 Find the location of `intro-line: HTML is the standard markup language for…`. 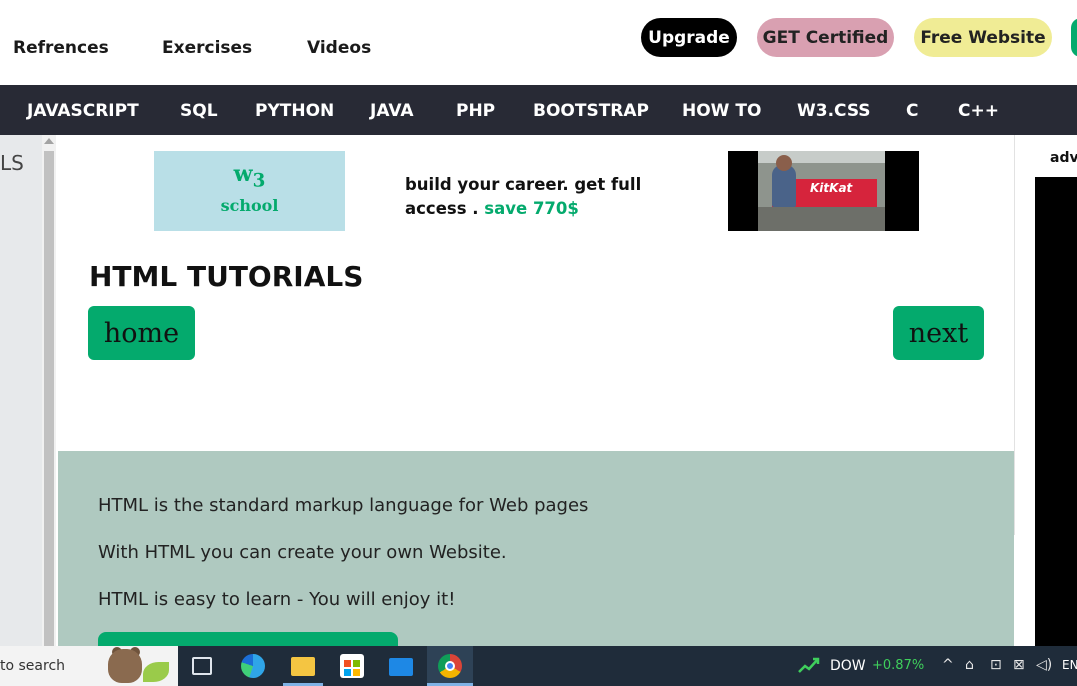

intro-line: HTML is the standard markup language for… is located at coordinates (343, 505).